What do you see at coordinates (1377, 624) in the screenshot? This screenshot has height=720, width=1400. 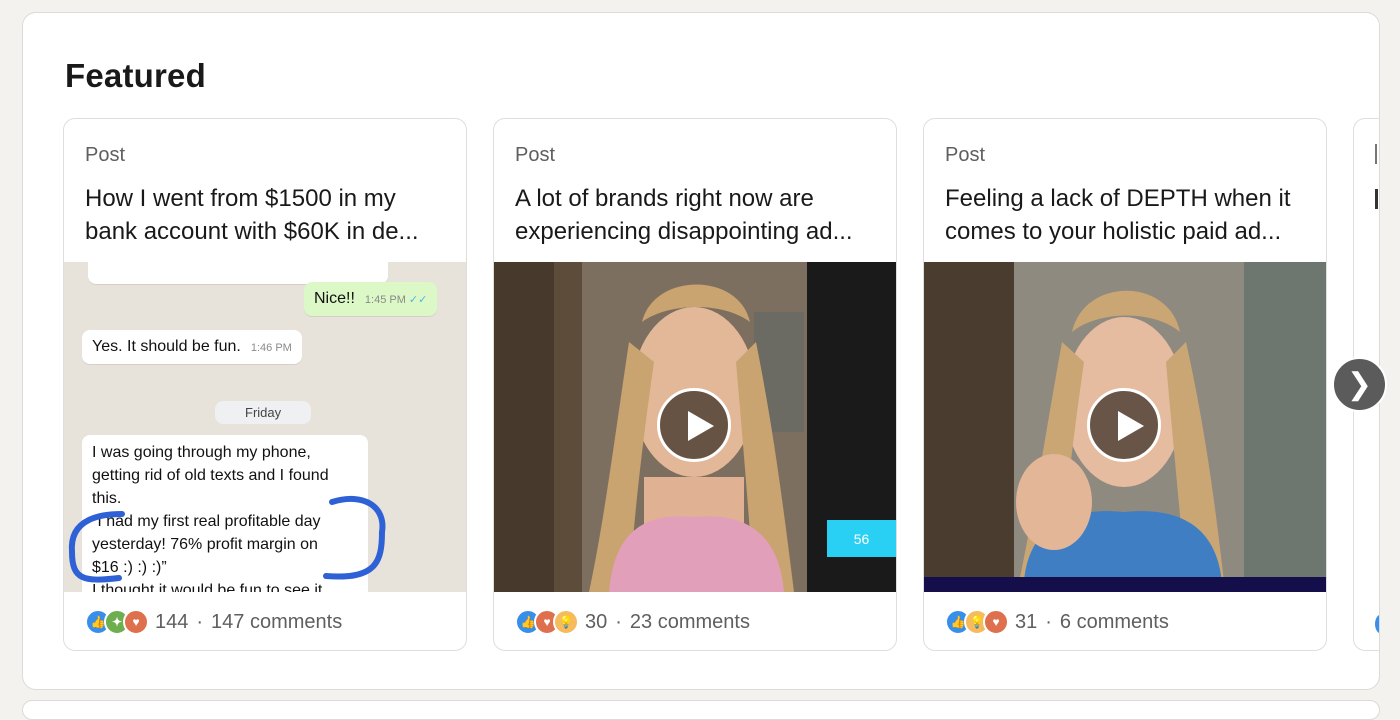 I see `like-icon` at bounding box center [1377, 624].